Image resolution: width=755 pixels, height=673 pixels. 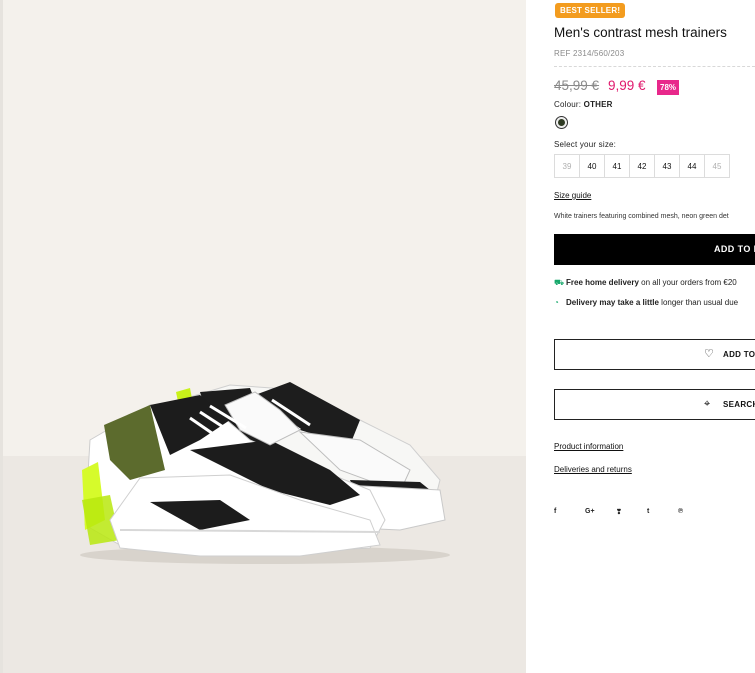 What do you see at coordinates (709, 354) in the screenshot?
I see `heart-icon: ♡` at bounding box center [709, 354].